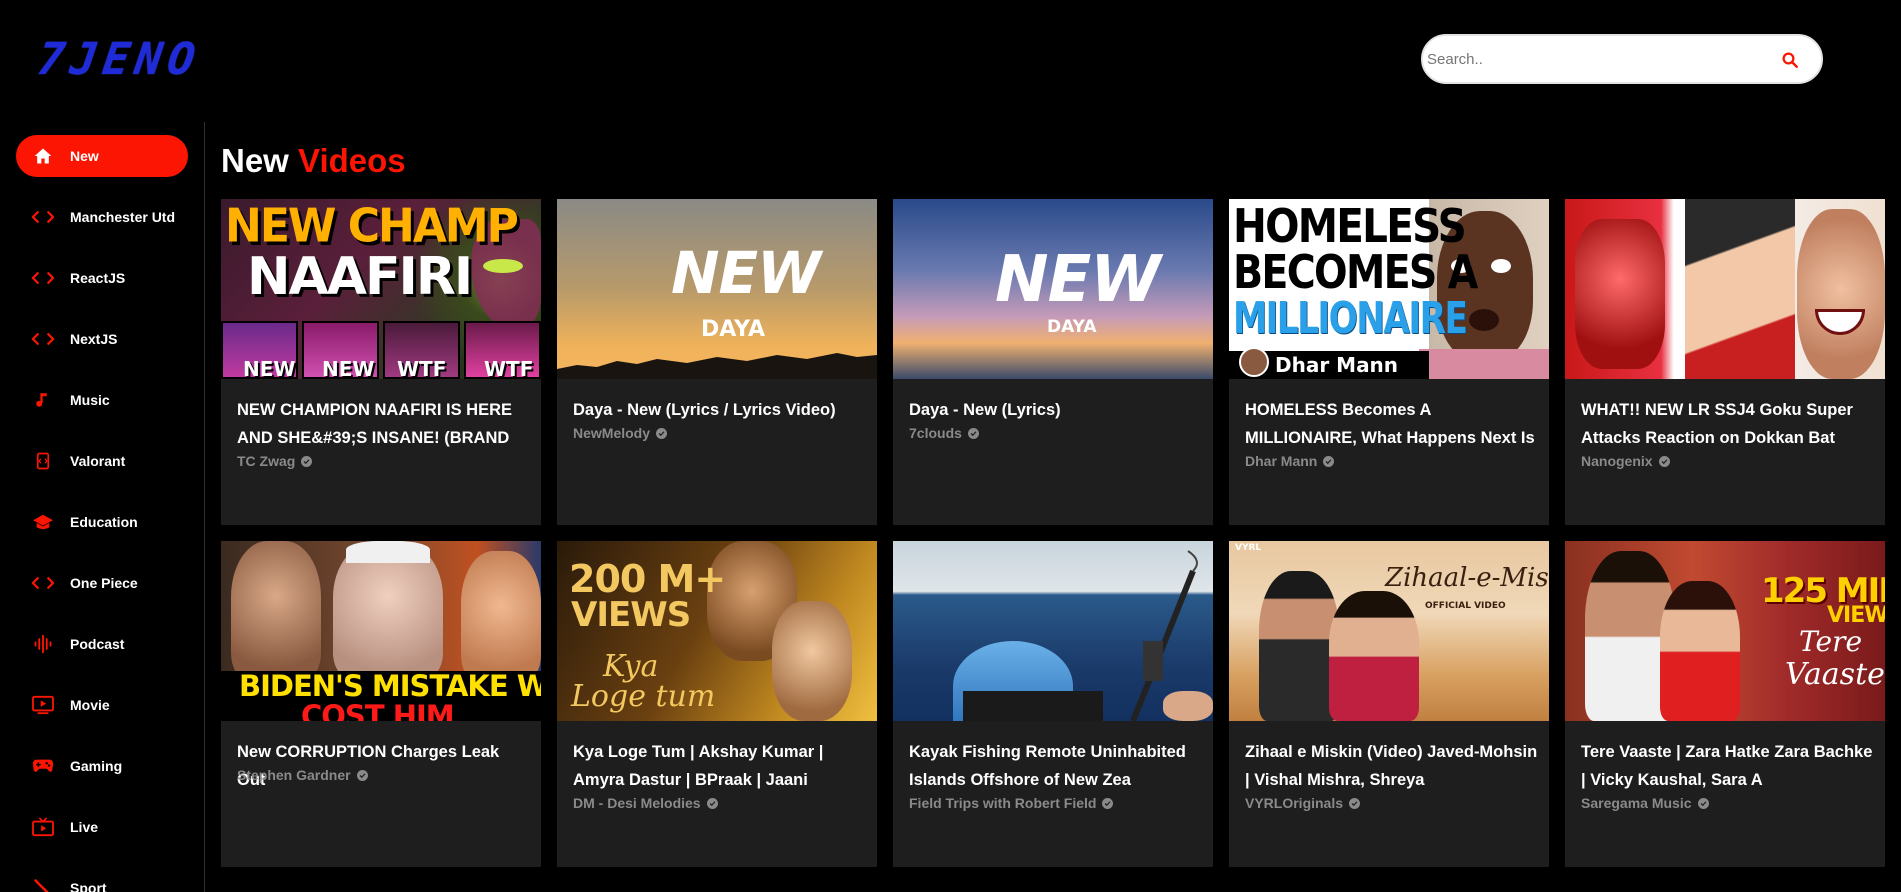 The height and width of the screenshot is (892, 1901). What do you see at coordinates (43, 400) in the screenshot?
I see `music-note-icon` at bounding box center [43, 400].